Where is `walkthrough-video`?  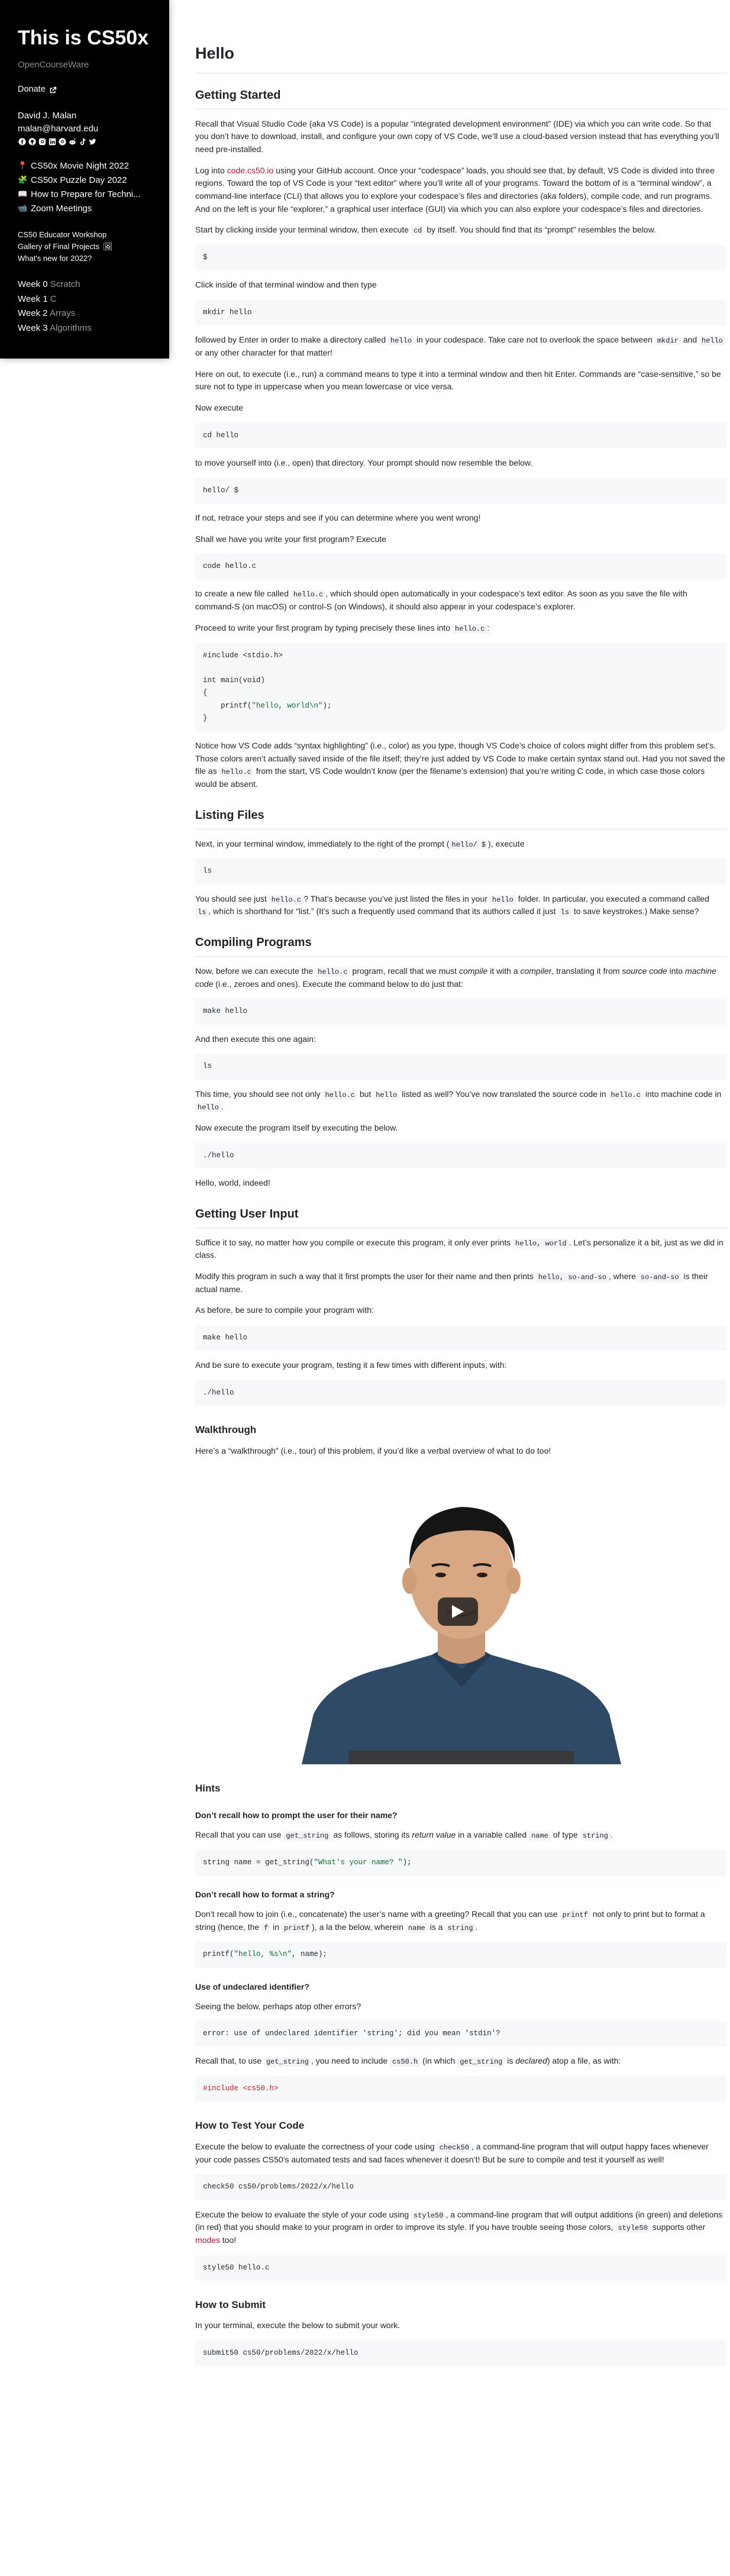 walkthrough-video is located at coordinates (461, 1615).